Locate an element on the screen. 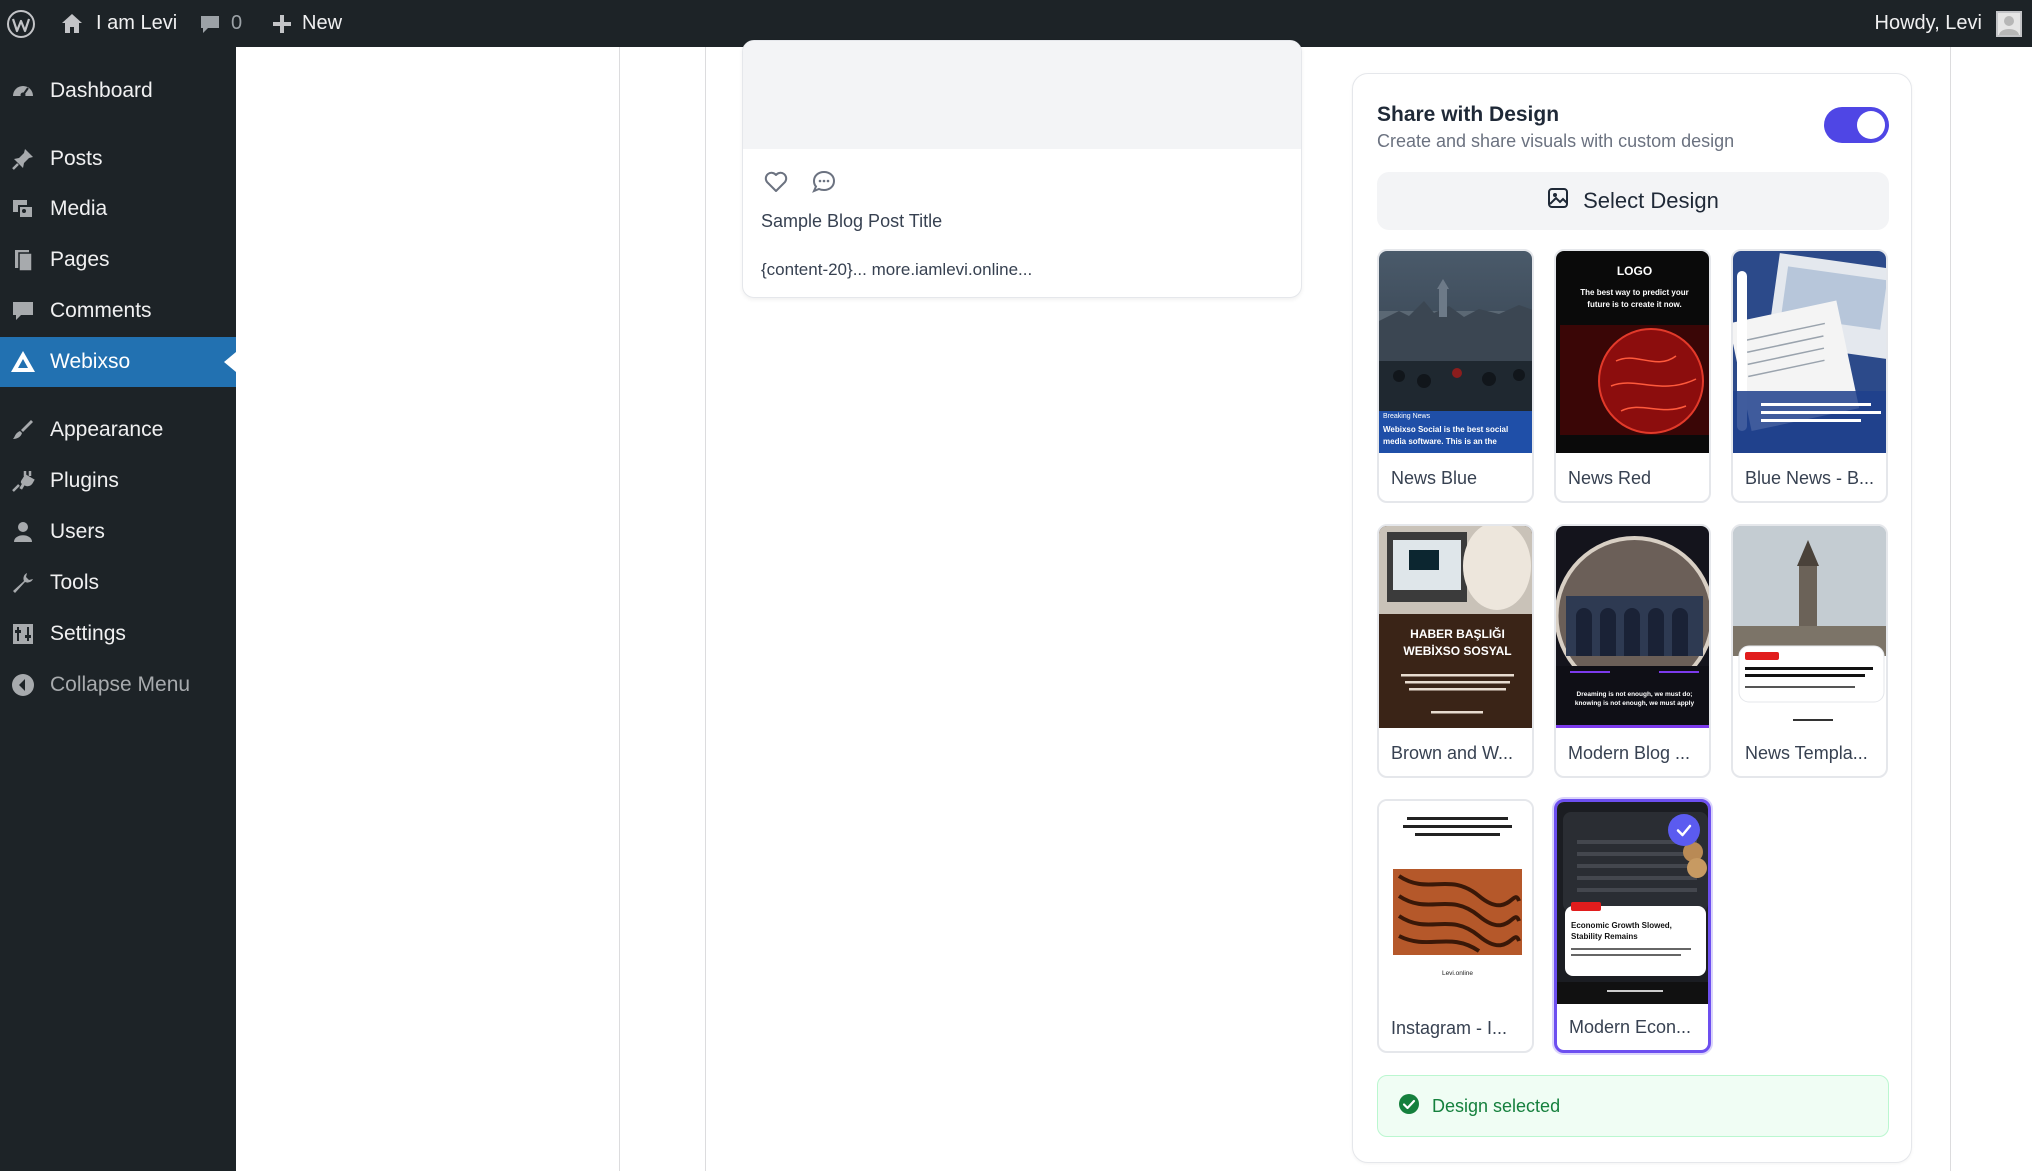 This screenshot has width=2032, height=1171. webixso-icon is located at coordinates (23, 362).